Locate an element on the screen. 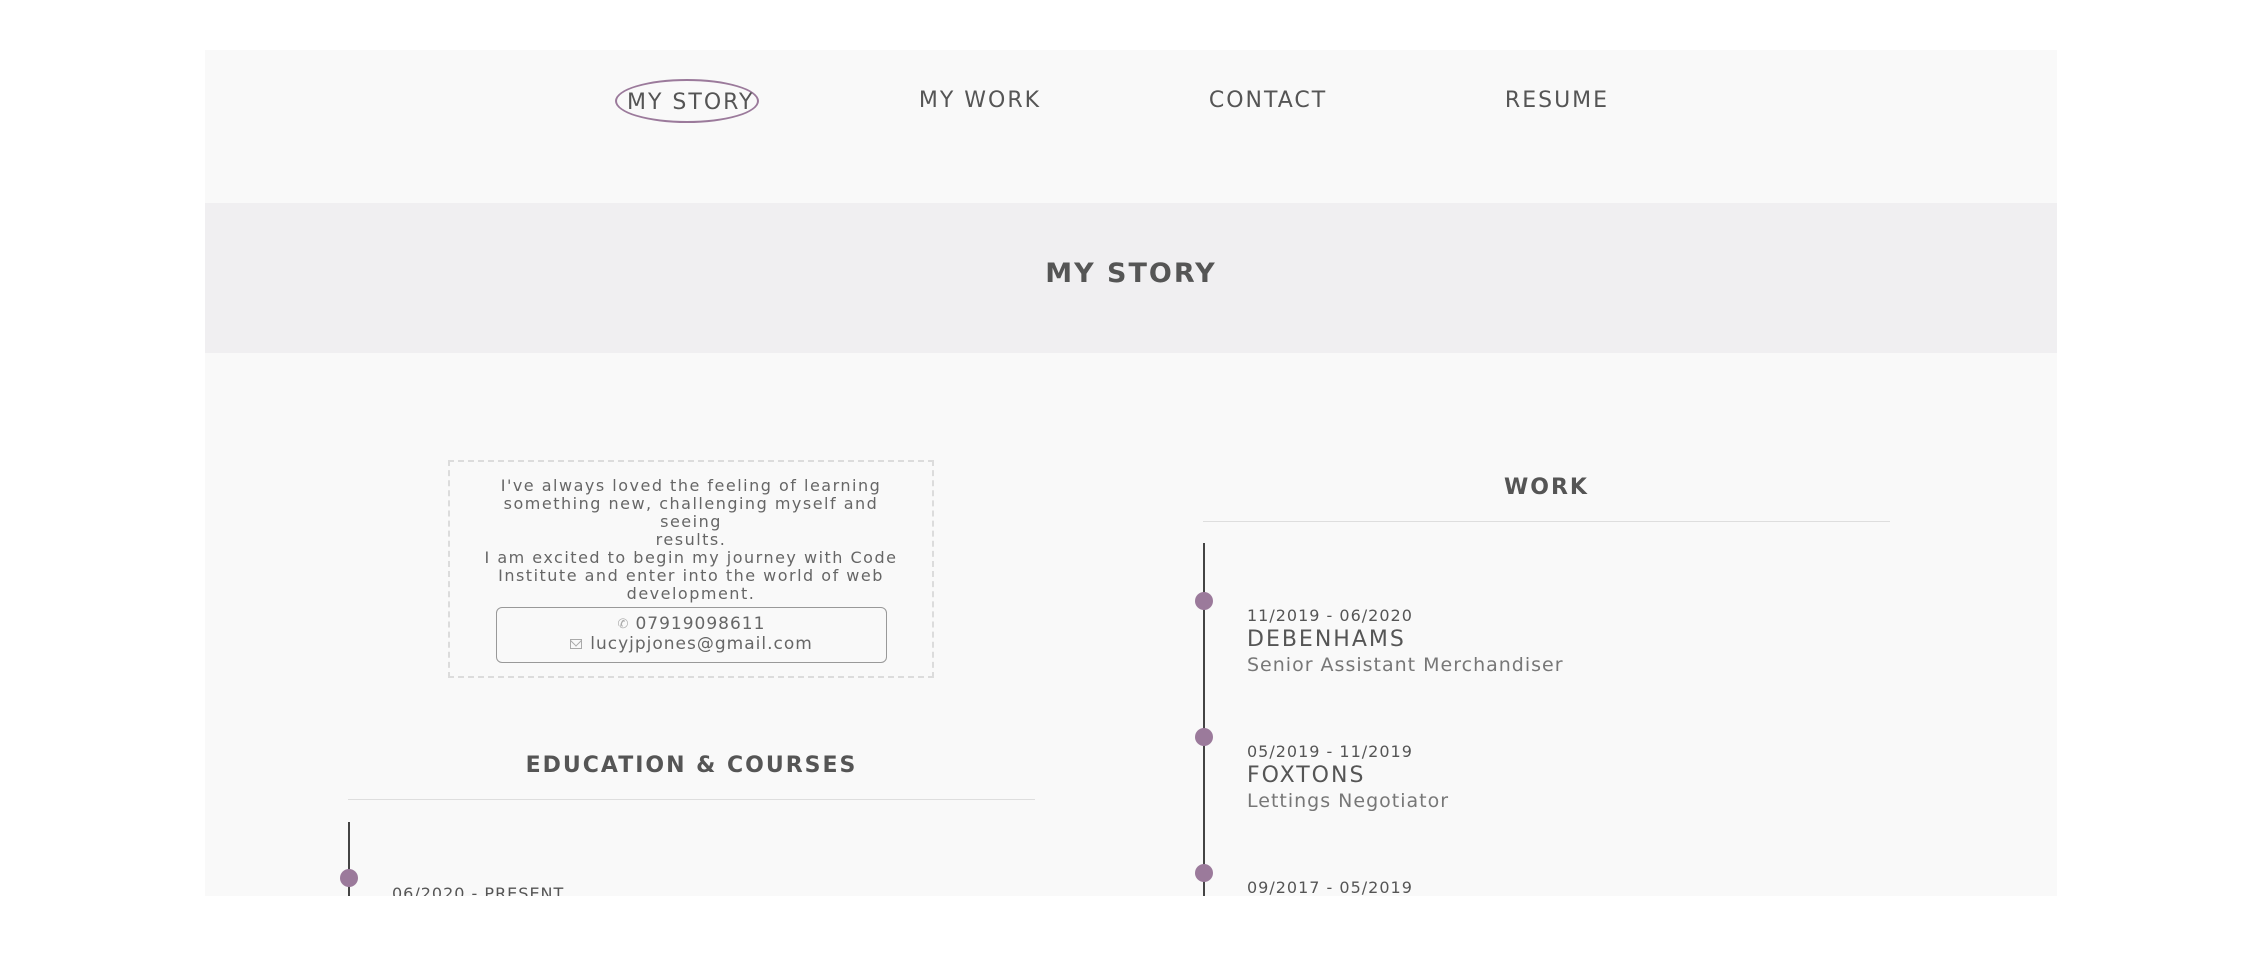  page-banner: MY STORY is located at coordinates (1131, 278).